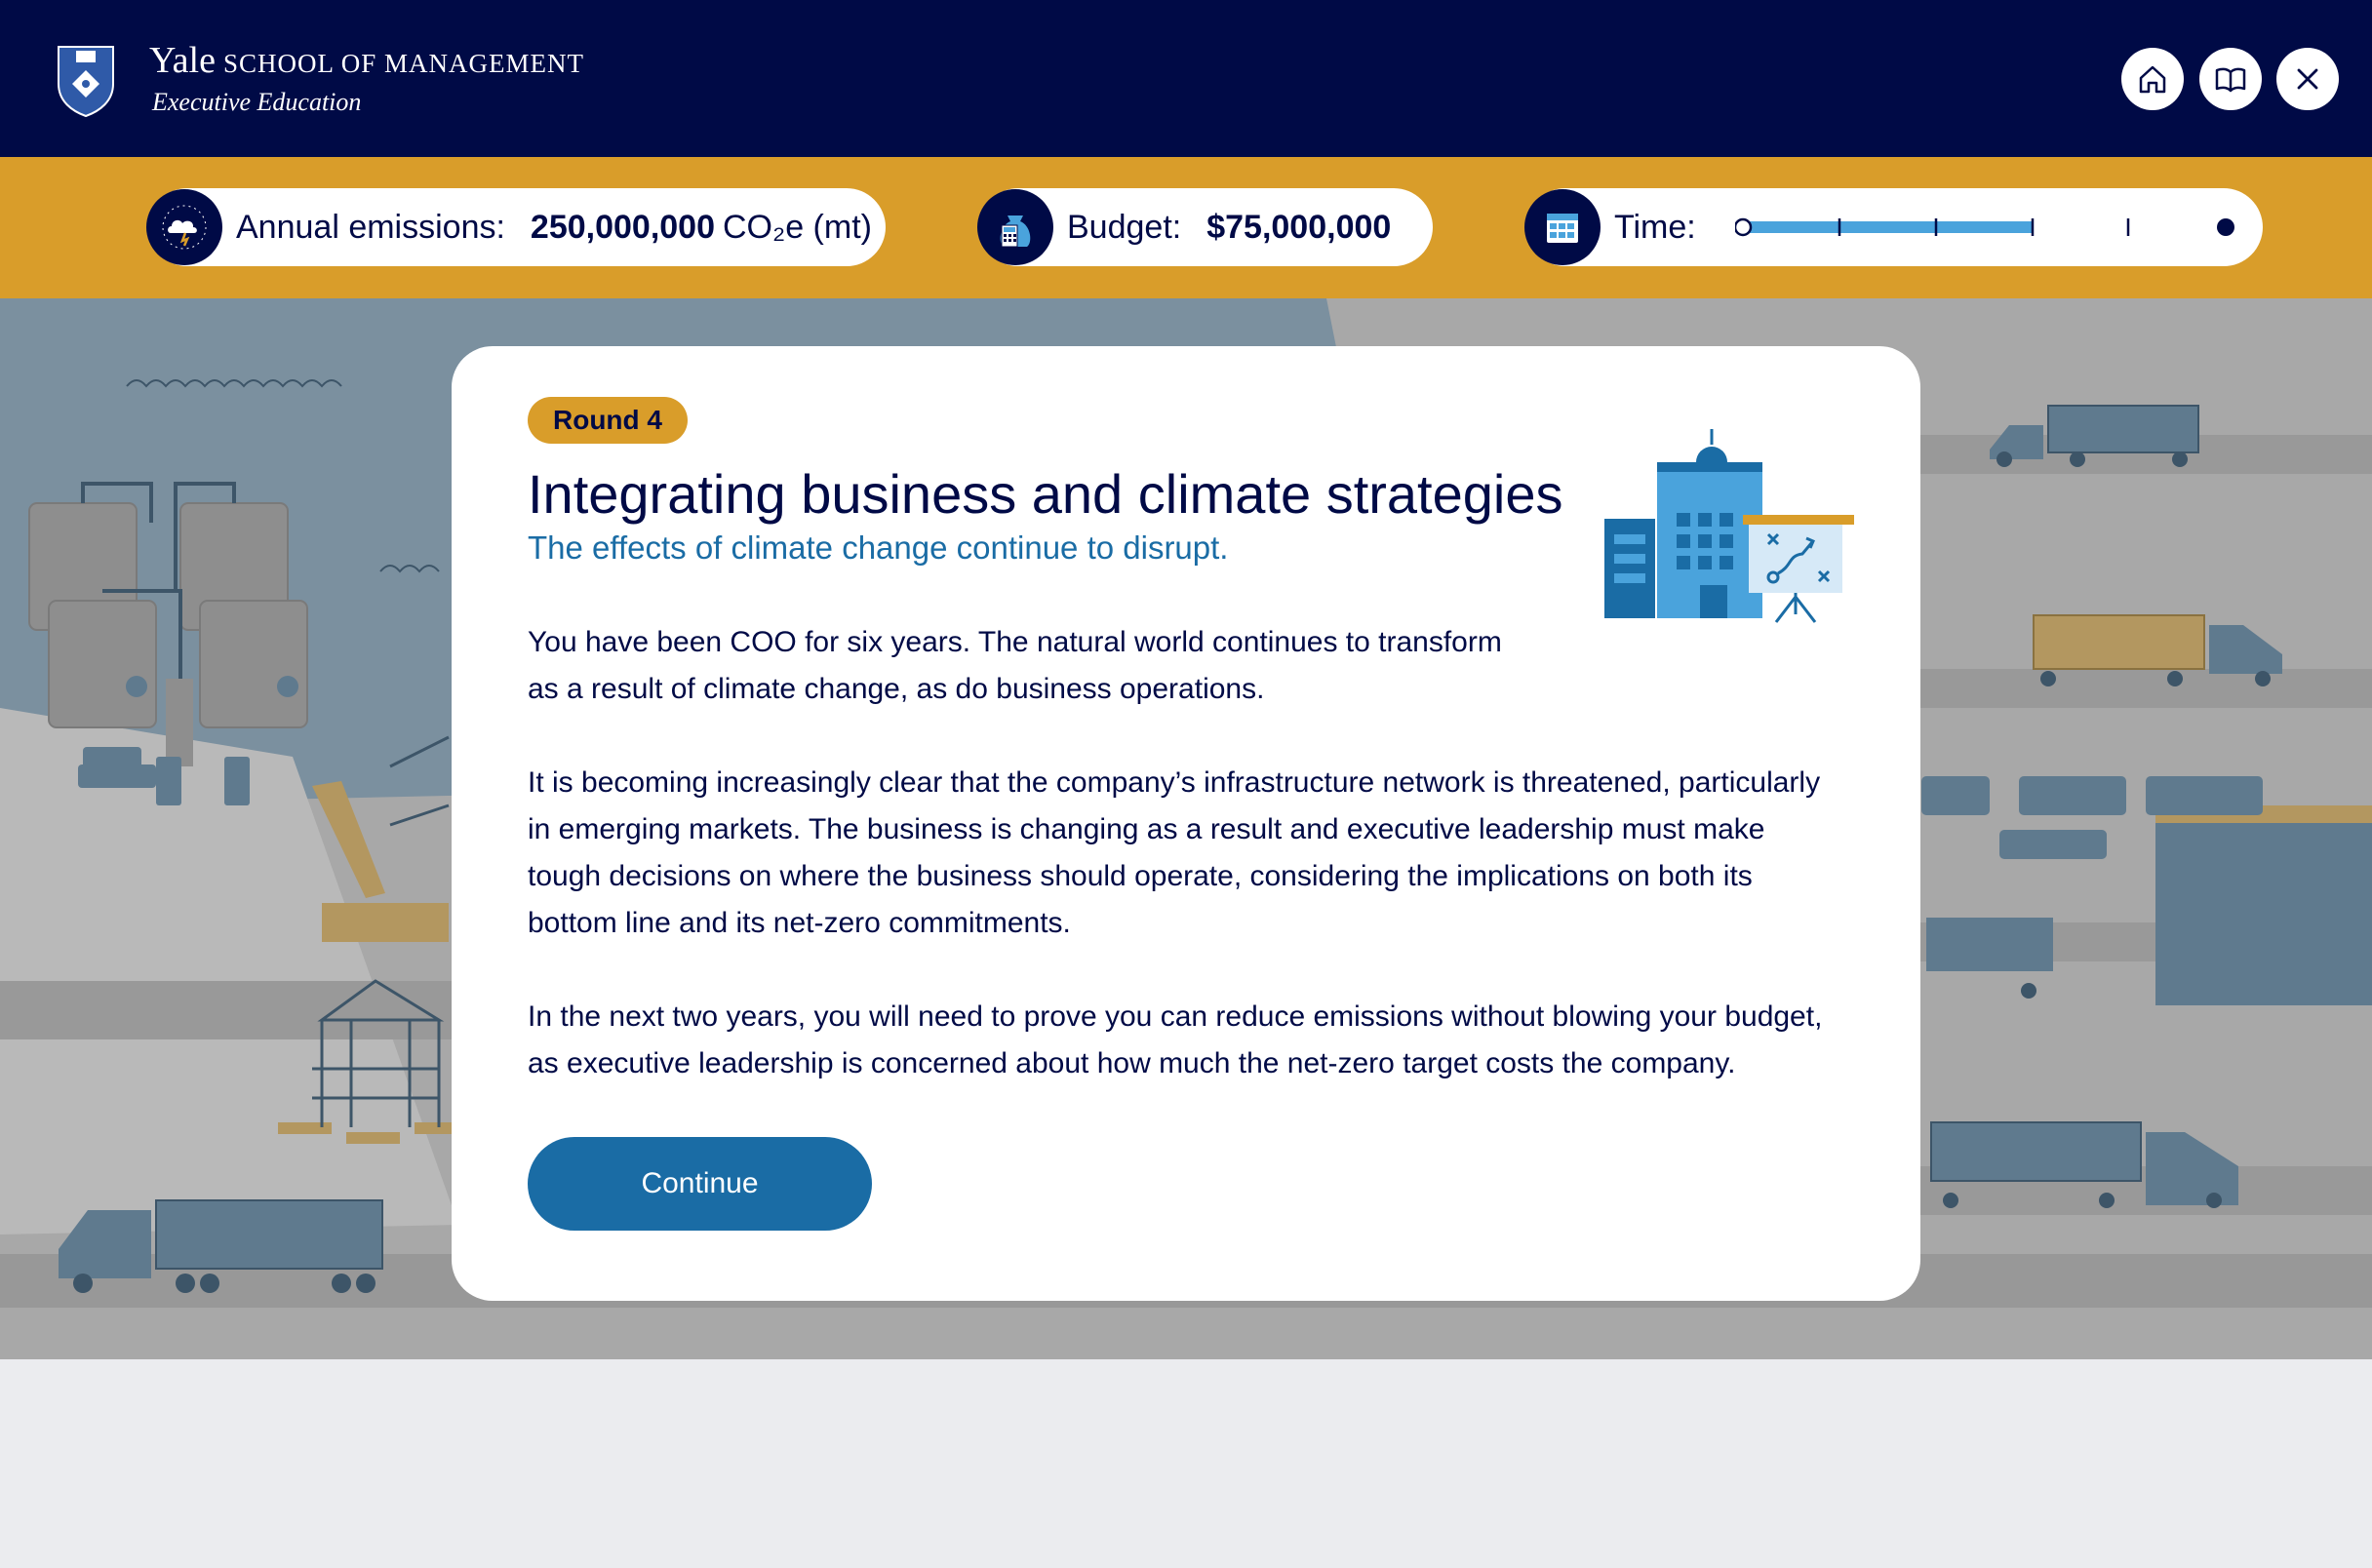 The height and width of the screenshot is (1568, 2372). I want to click on time-label: Time:, so click(1655, 227).